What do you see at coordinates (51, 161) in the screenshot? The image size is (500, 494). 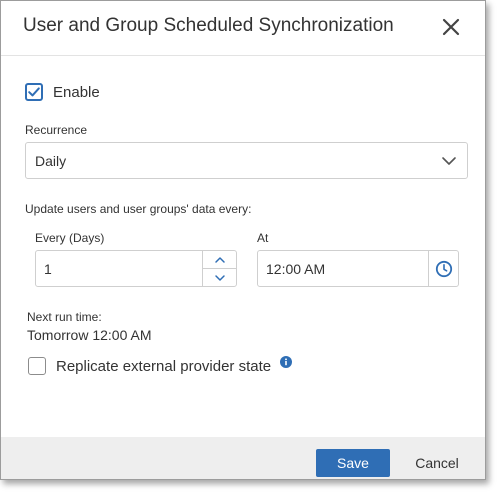 I see `recurrence-value: Daily` at bounding box center [51, 161].